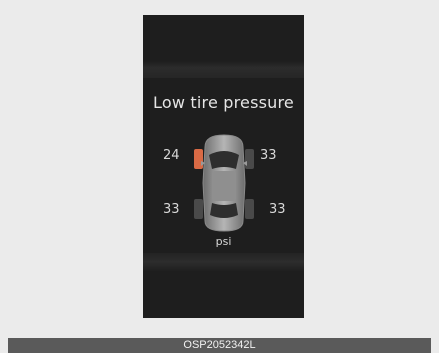  What do you see at coordinates (171, 155) in the screenshot?
I see `front-left-pressure: 24` at bounding box center [171, 155].